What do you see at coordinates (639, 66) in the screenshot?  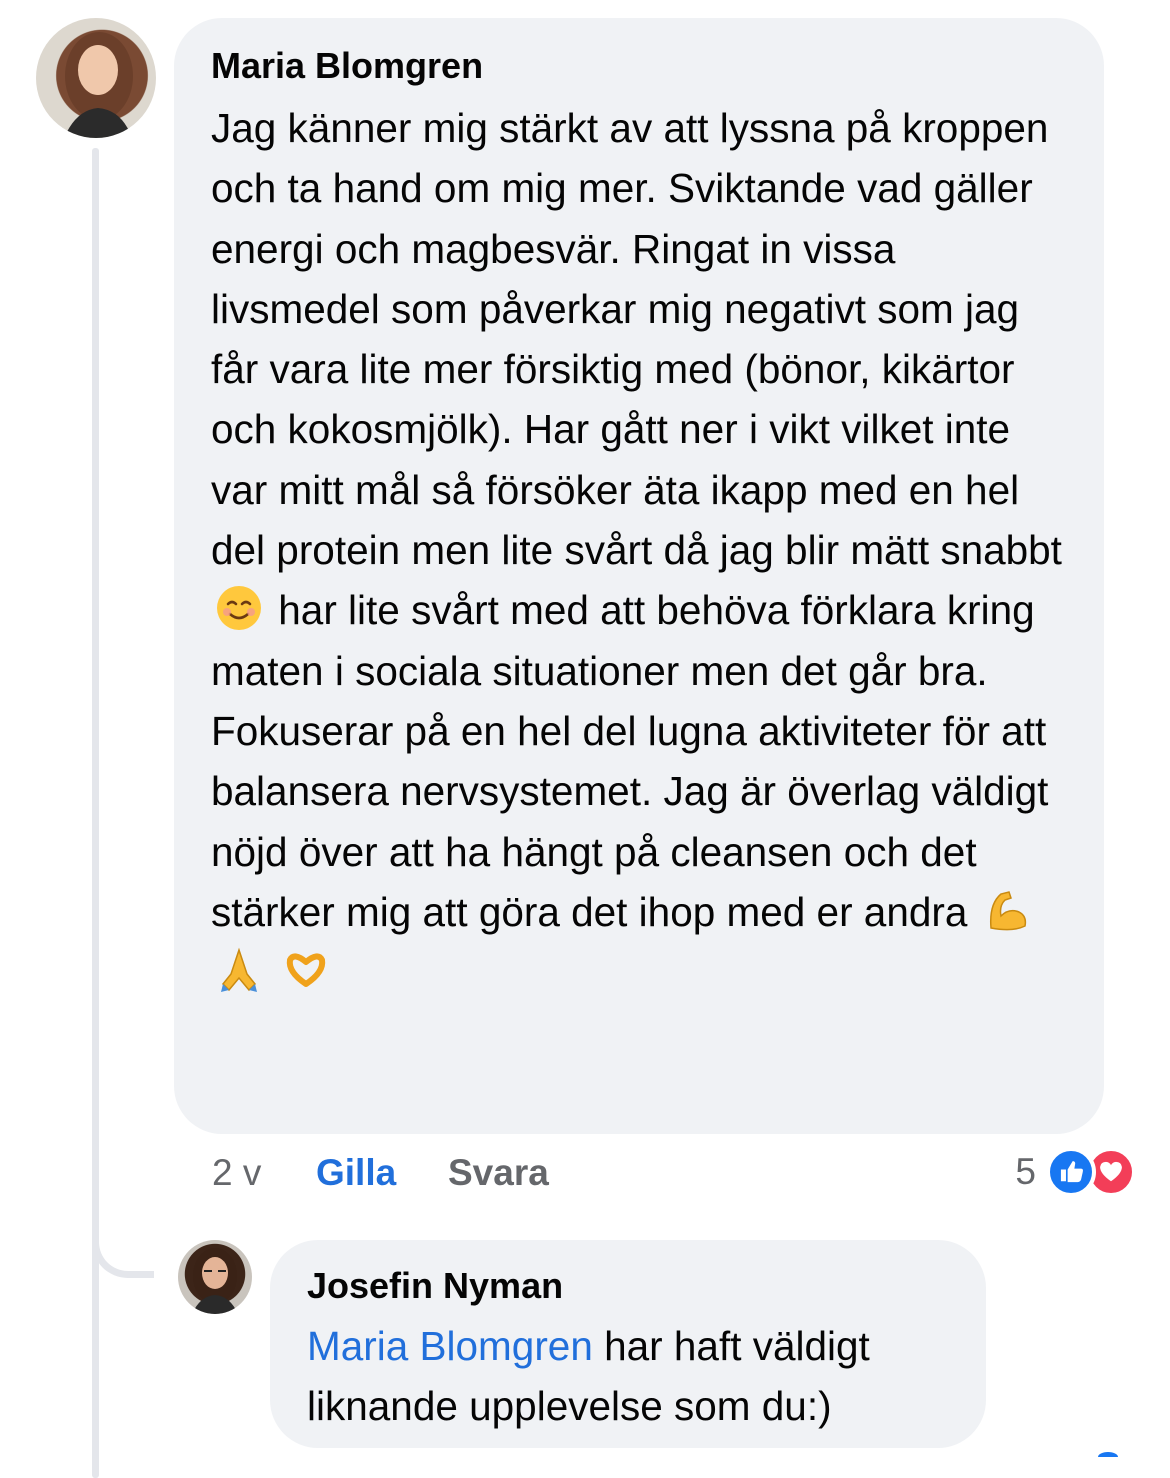 I see `comment-author: Maria Blomgren` at bounding box center [639, 66].